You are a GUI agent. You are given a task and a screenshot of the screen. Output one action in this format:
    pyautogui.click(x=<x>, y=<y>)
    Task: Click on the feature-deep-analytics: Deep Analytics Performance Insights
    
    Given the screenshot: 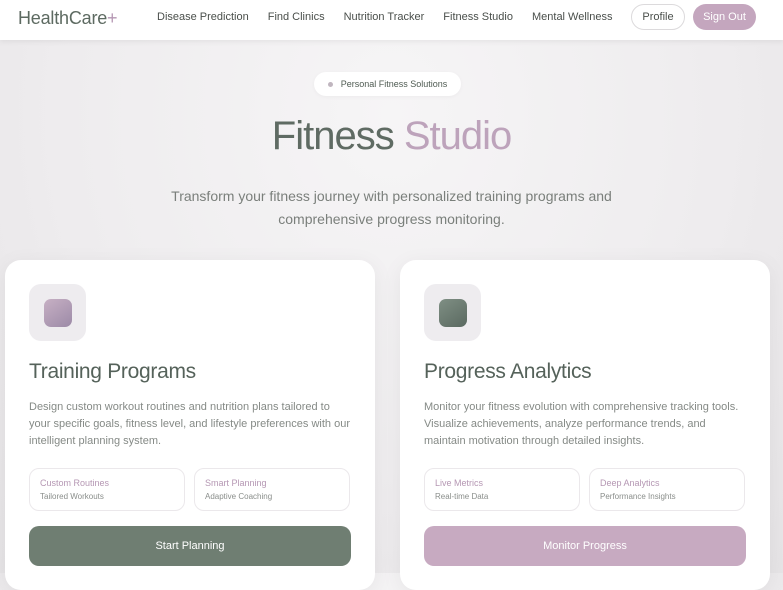 What is the action you would take?
    pyautogui.click(x=667, y=489)
    